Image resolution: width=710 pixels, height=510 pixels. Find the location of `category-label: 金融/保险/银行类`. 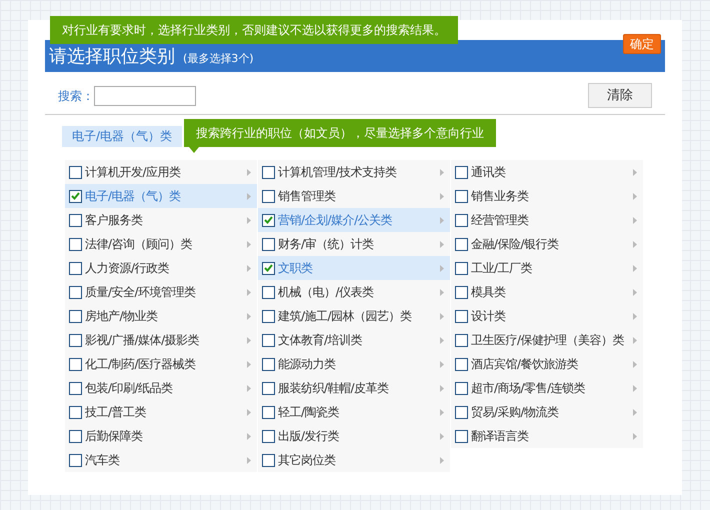

category-label: 金融/保险/银行类 is located at coordinates (515, 244).